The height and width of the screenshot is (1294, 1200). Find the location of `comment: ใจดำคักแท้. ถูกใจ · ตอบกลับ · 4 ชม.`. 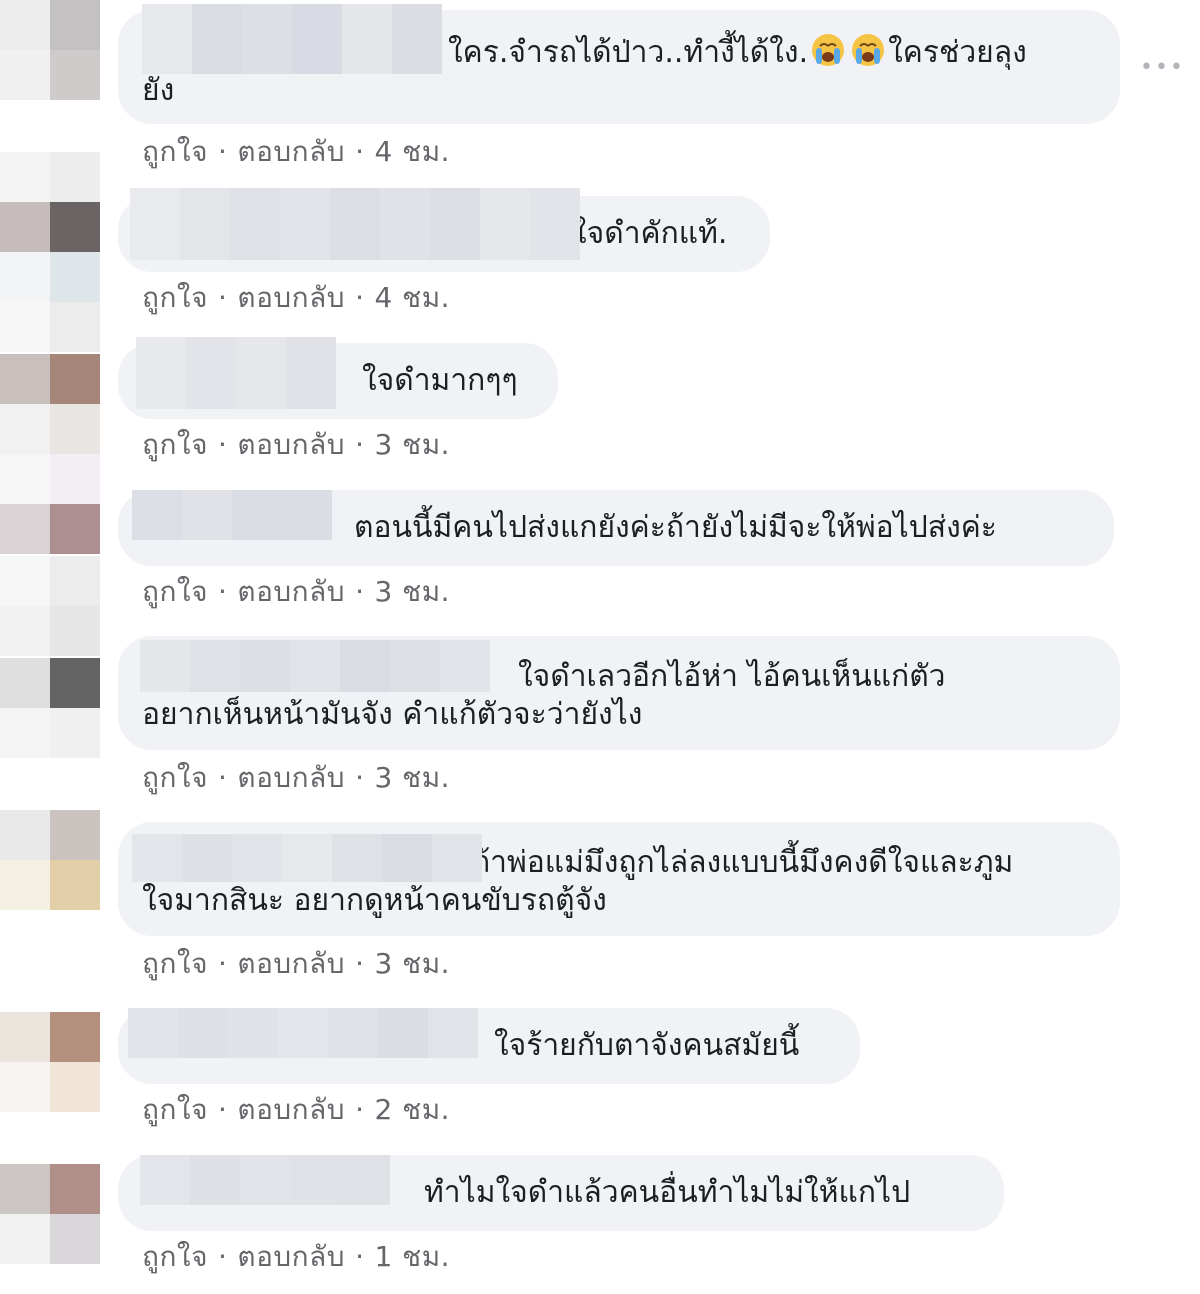

comment: ใจดำคักแท้. ถูกใจ · ตอบกลับ · 4 ชม. is located at coordinates (444, 251).